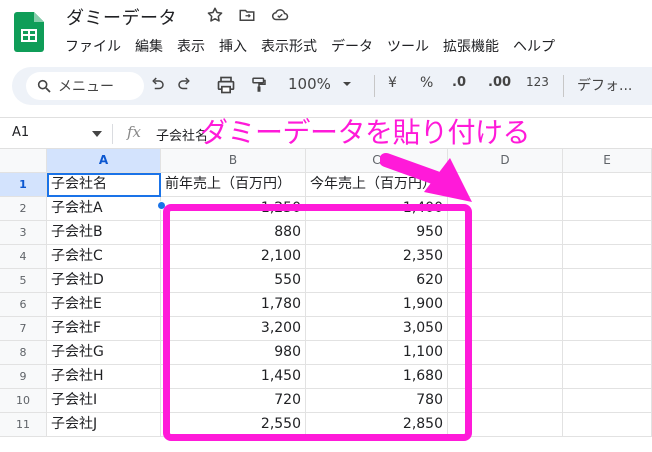 This screenshot has width=652, height=452. What do you see at coordinates (104, 281) in the screenshot?
I see `cell-a: 子会社D` at bounding box center [104, 281].